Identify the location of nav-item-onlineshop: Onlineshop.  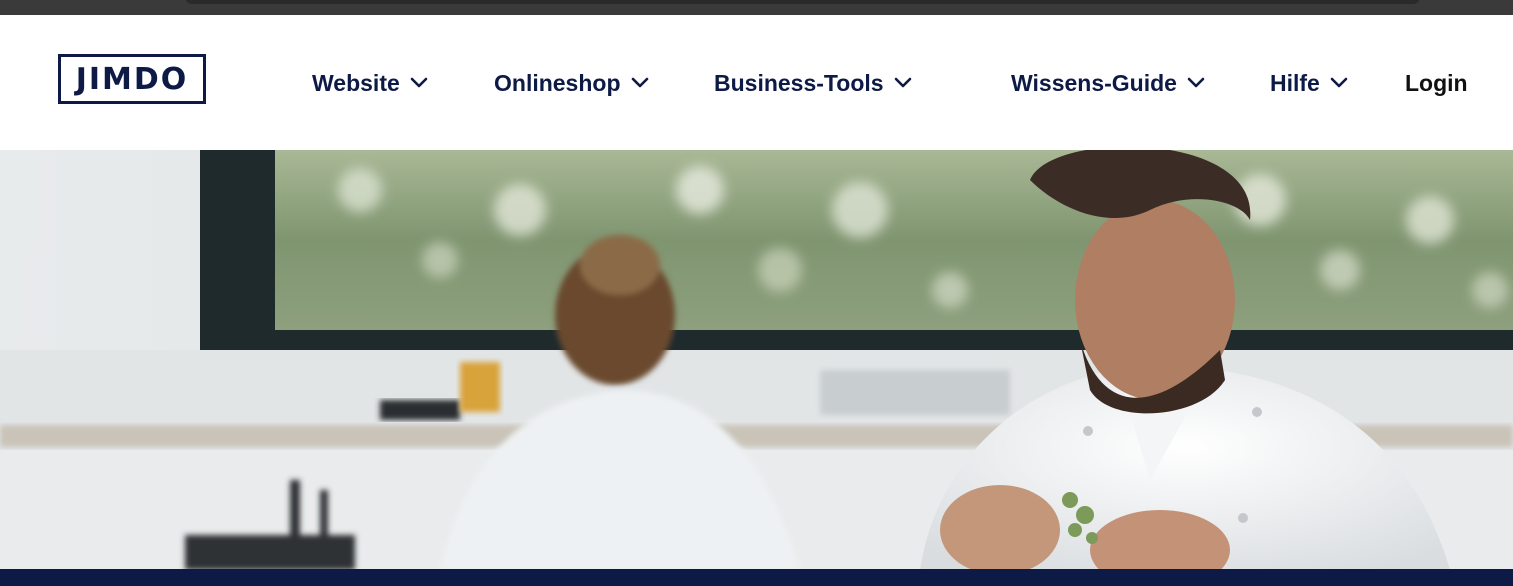
(571, 83).